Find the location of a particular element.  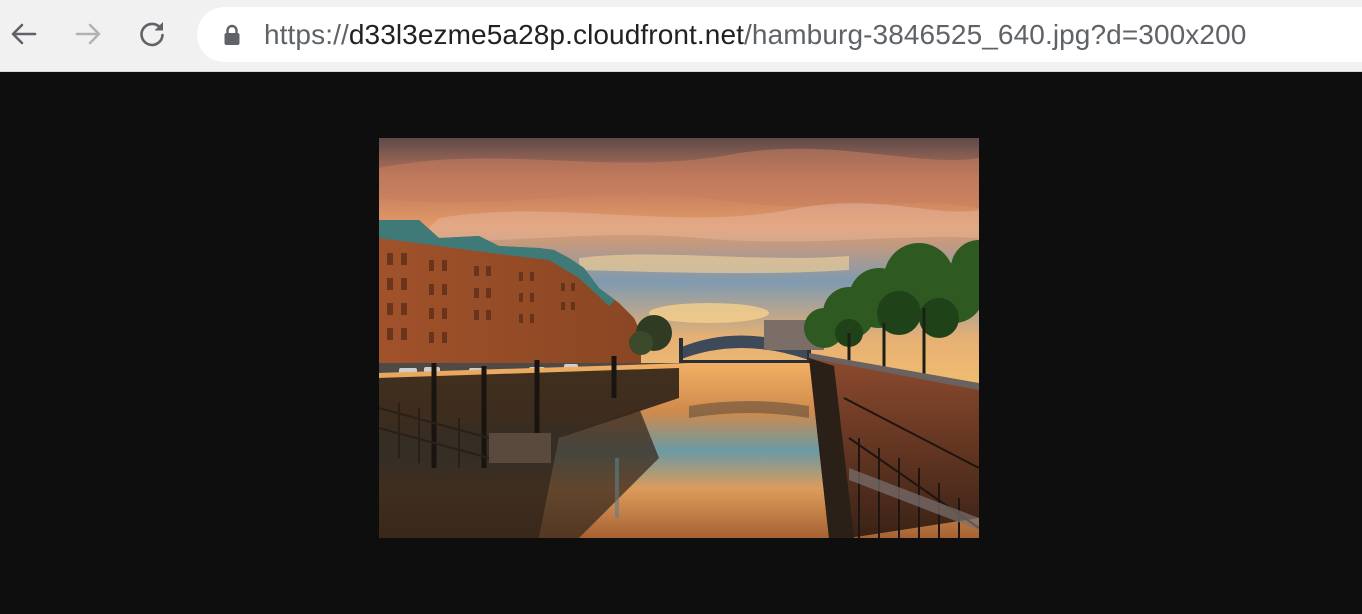

reload-button is located at coordinates (152, 34).